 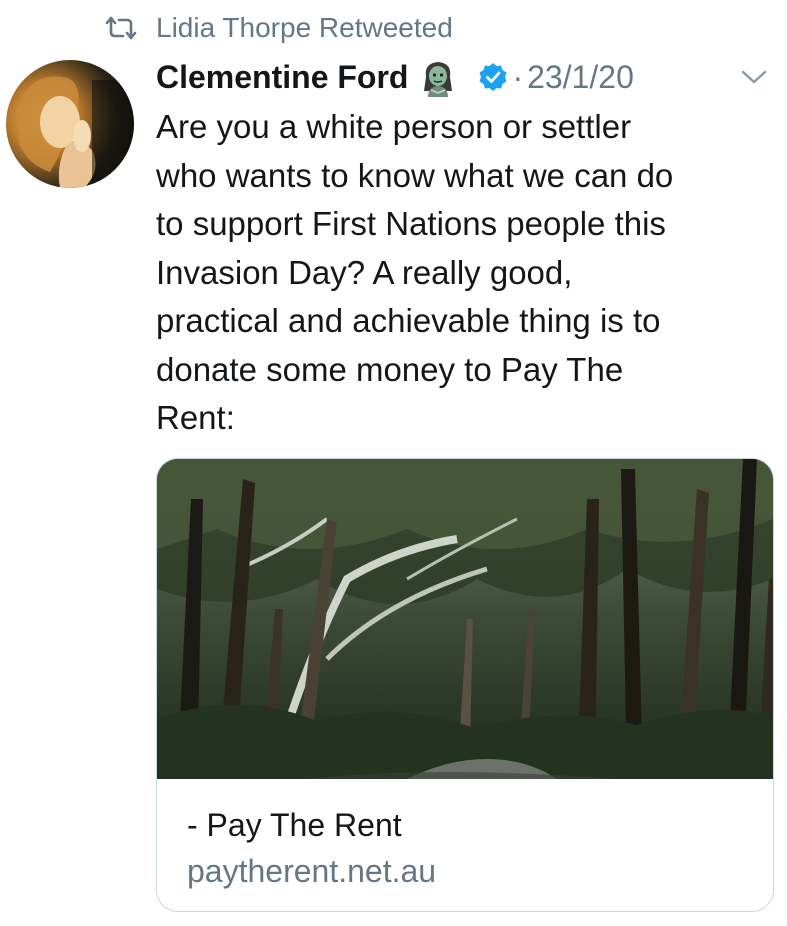 I want to click on tweet-date: 23/1/20, so click(x=580, y=77).